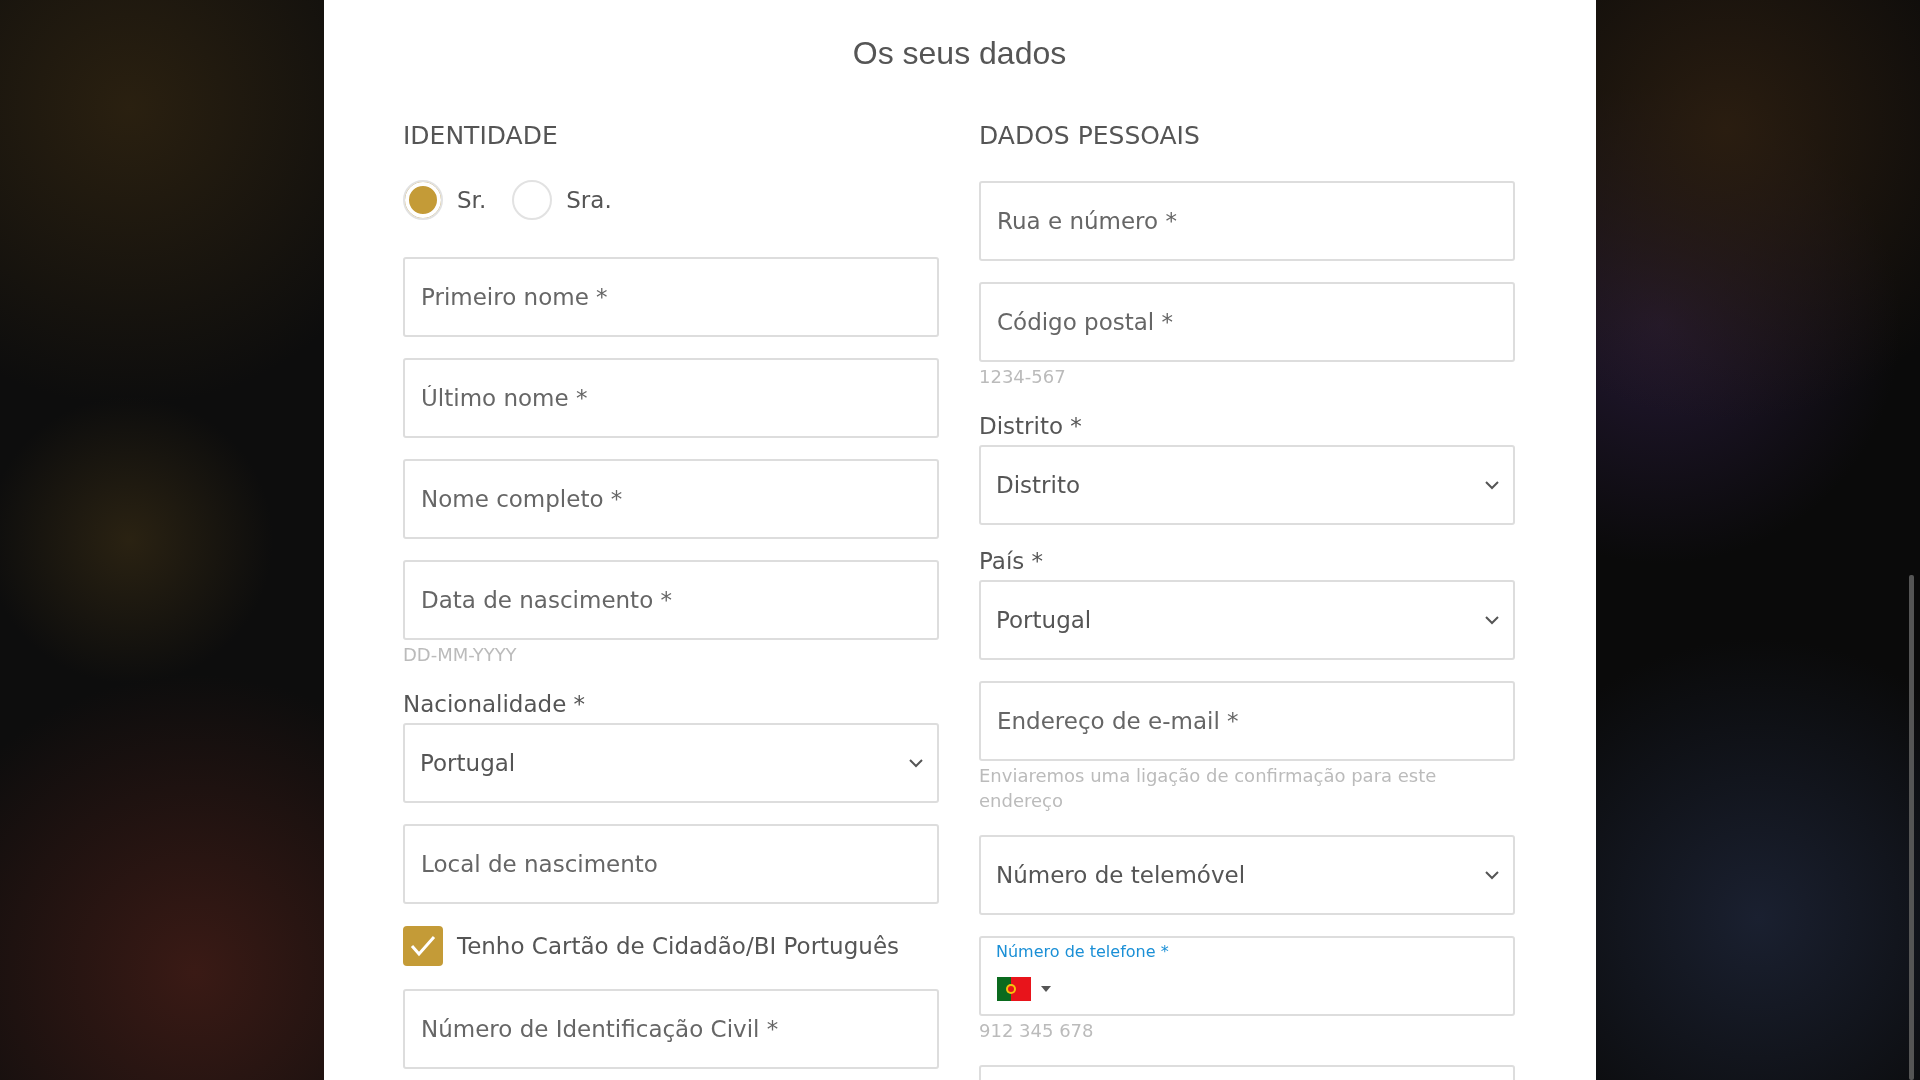 Image resolution: width=1920 pixels, height=1080 pixels. What do you see at coordinates (1247, 221) in the screenshot?
I see `text-field: Rua e número *` at bounding box center [1247, 221].